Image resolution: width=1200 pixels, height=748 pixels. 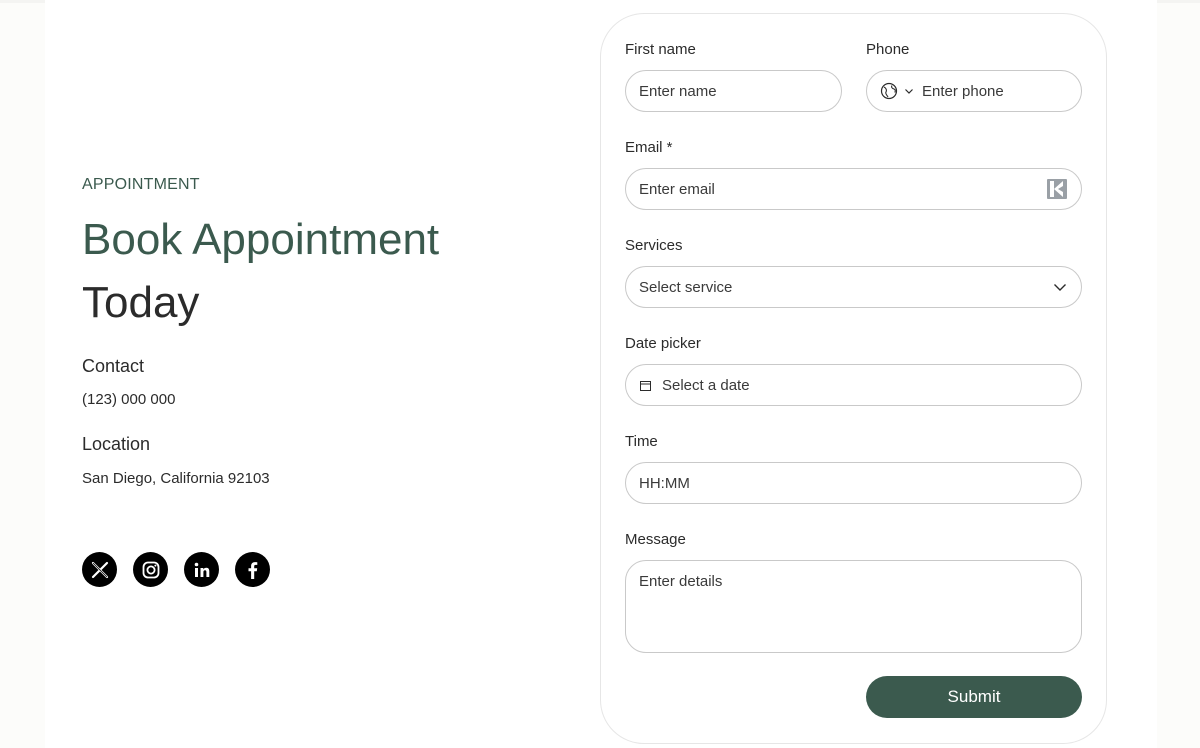 I want to click on email-field: Enter email, so click(x=853, y=189).